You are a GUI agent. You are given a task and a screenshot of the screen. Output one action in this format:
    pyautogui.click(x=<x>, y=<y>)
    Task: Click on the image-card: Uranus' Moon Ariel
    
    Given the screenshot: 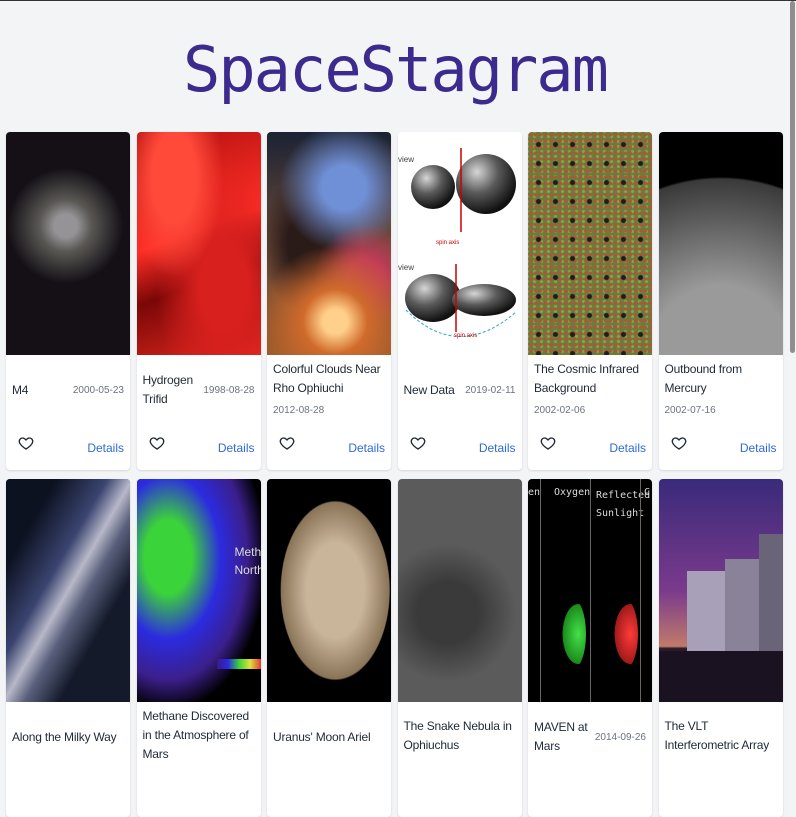 What is the action you would take?
    pyautogui.click(x=329, y=648)
    